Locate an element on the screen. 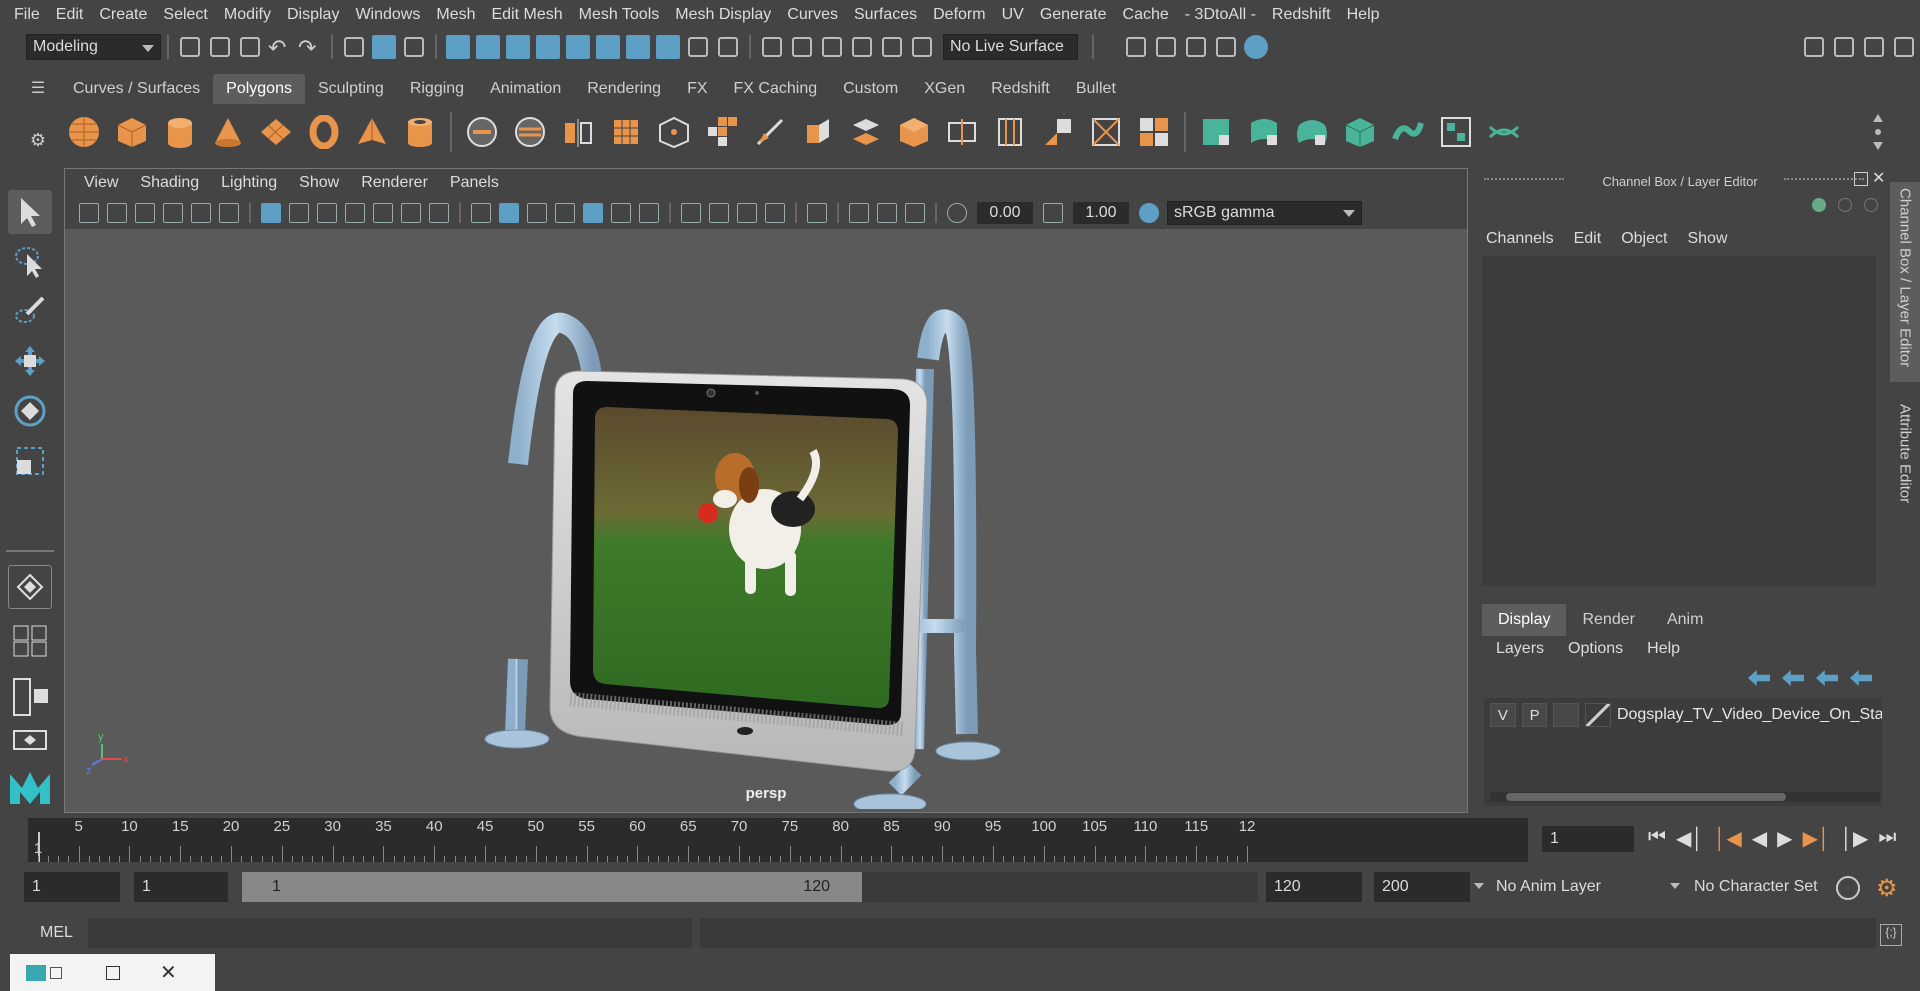 This screenshot has width=1920, height=991. attribute-editor-icon is located at coordinates (1874, 47).